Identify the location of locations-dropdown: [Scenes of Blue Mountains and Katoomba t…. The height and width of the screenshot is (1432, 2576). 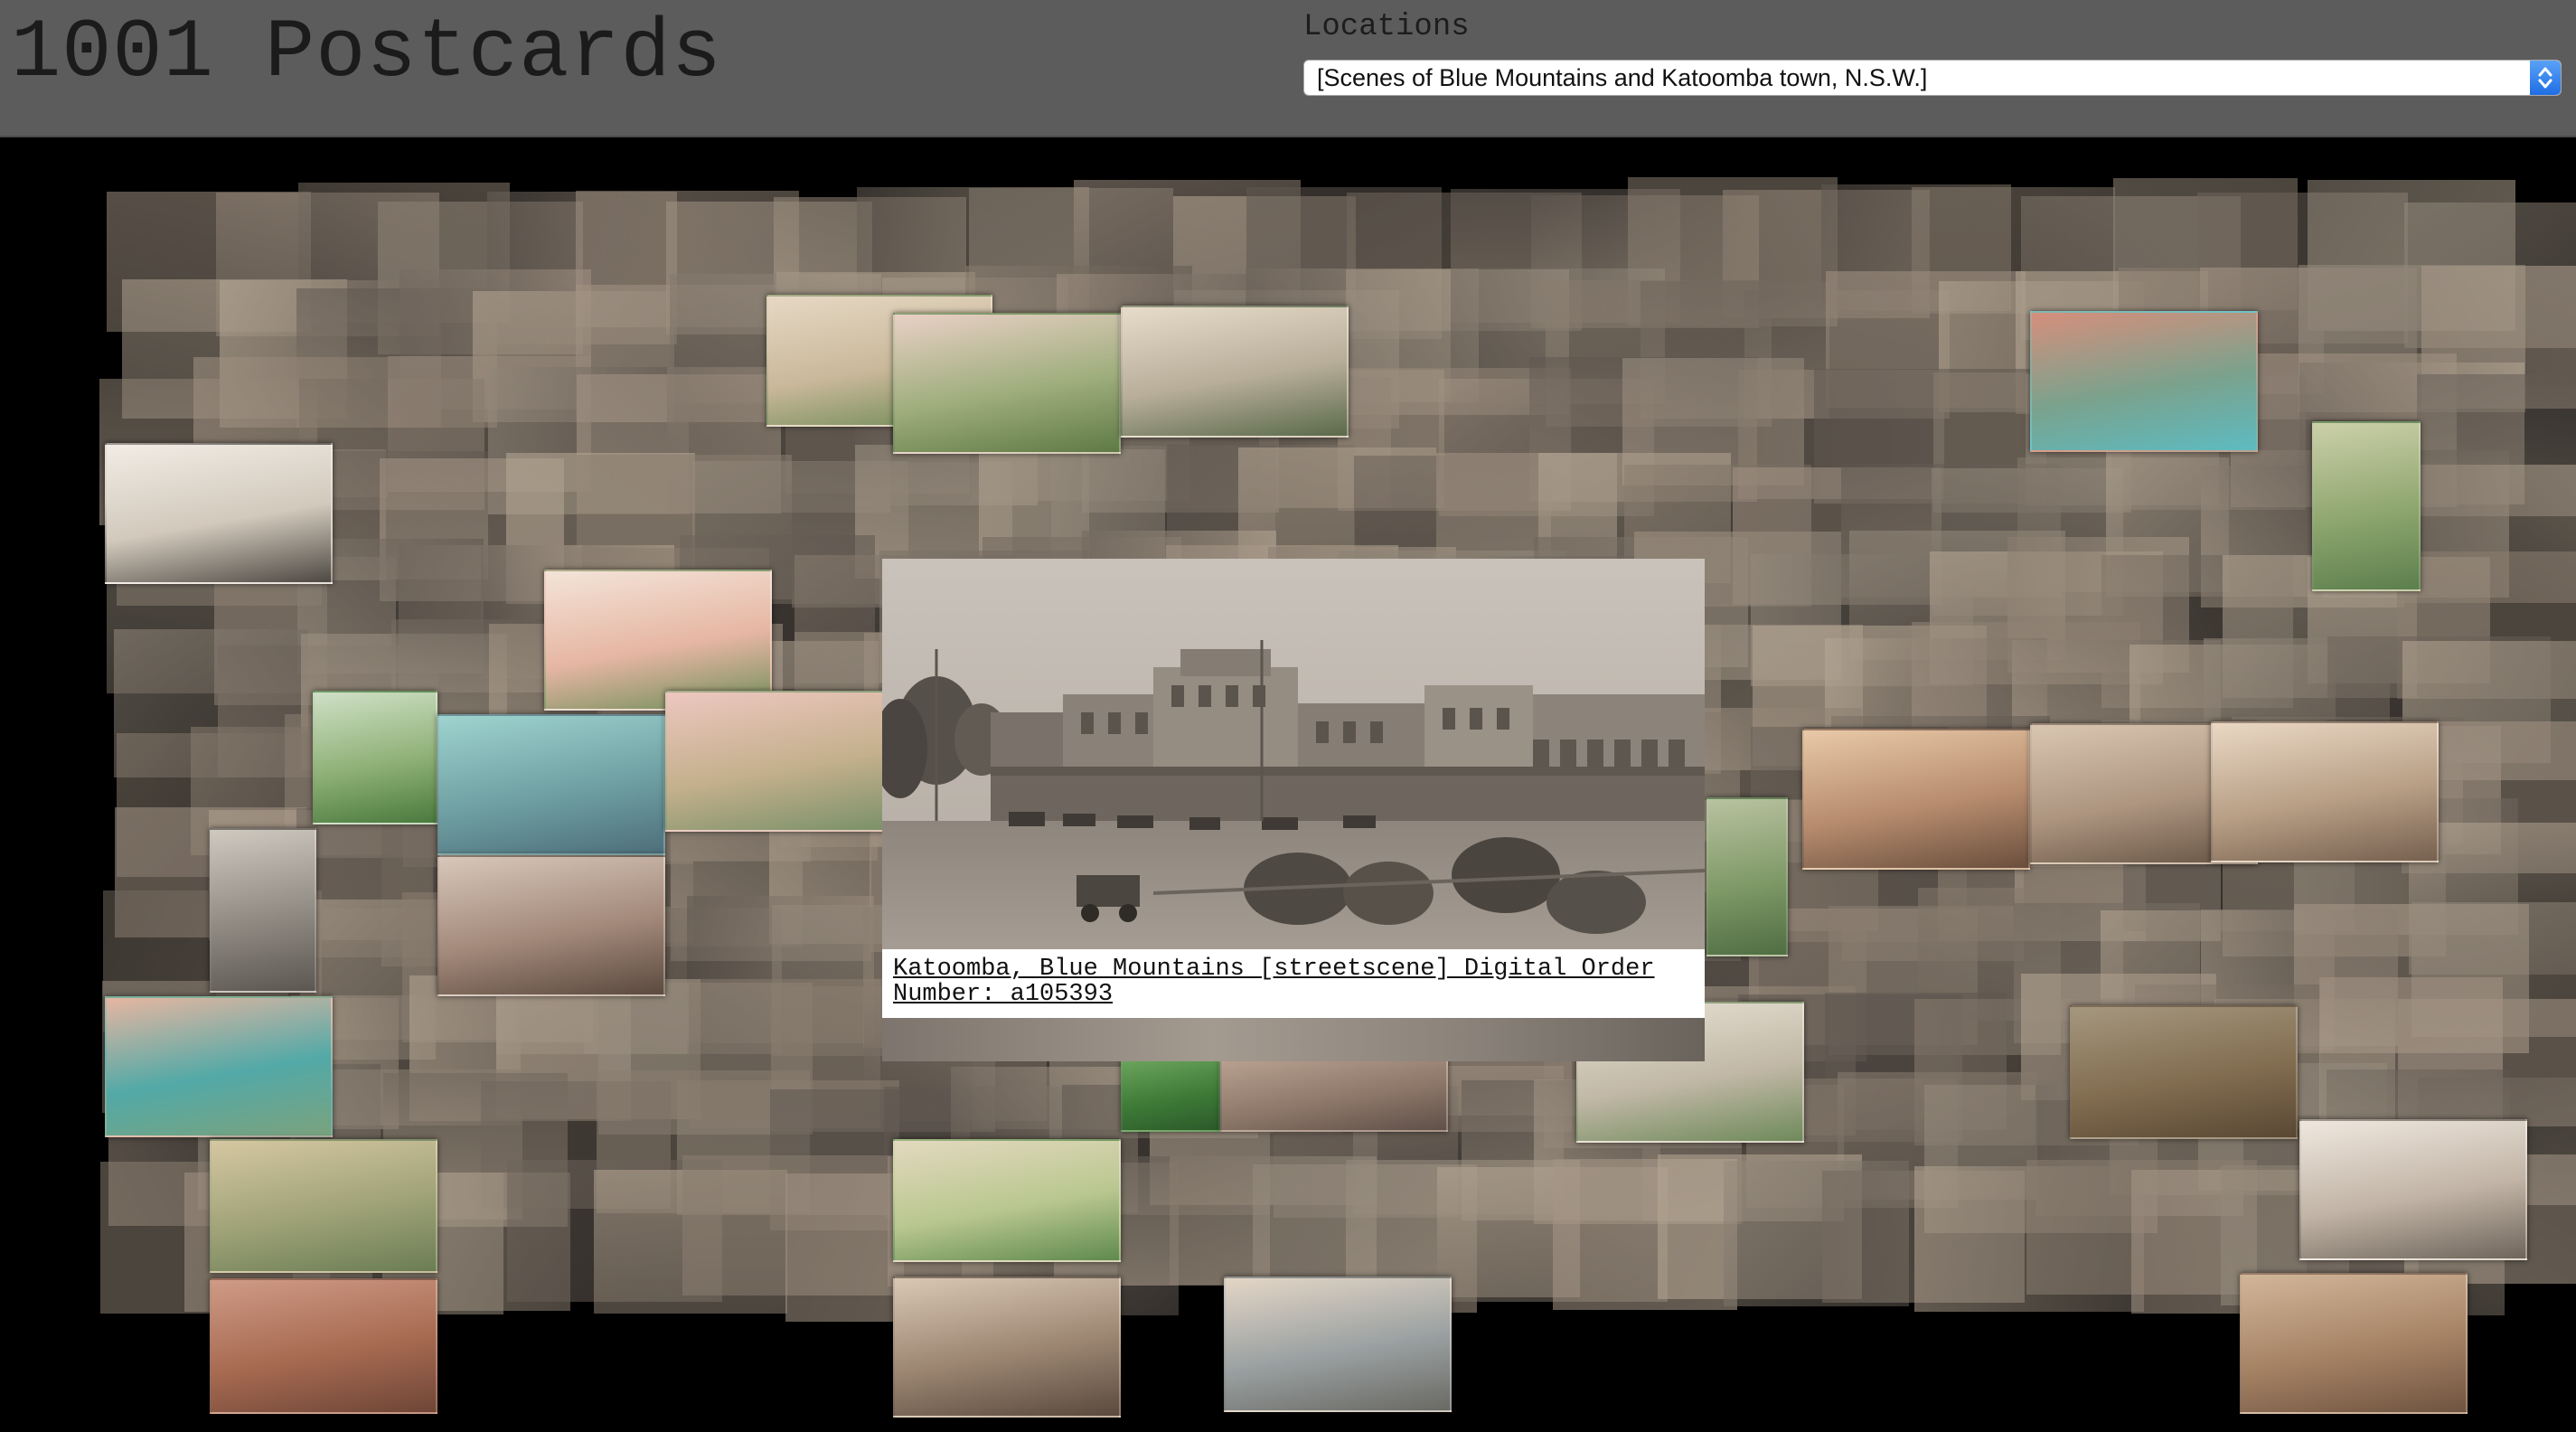
(1933, 78).